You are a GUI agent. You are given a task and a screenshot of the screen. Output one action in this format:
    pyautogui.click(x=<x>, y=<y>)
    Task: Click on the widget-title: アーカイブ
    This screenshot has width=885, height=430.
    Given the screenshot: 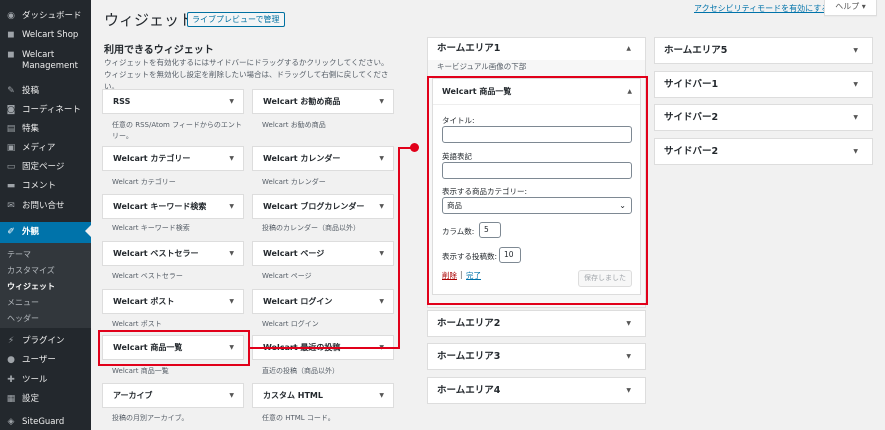 What is the action you would take?
    pyautogui.click(x=133, y=395)
    